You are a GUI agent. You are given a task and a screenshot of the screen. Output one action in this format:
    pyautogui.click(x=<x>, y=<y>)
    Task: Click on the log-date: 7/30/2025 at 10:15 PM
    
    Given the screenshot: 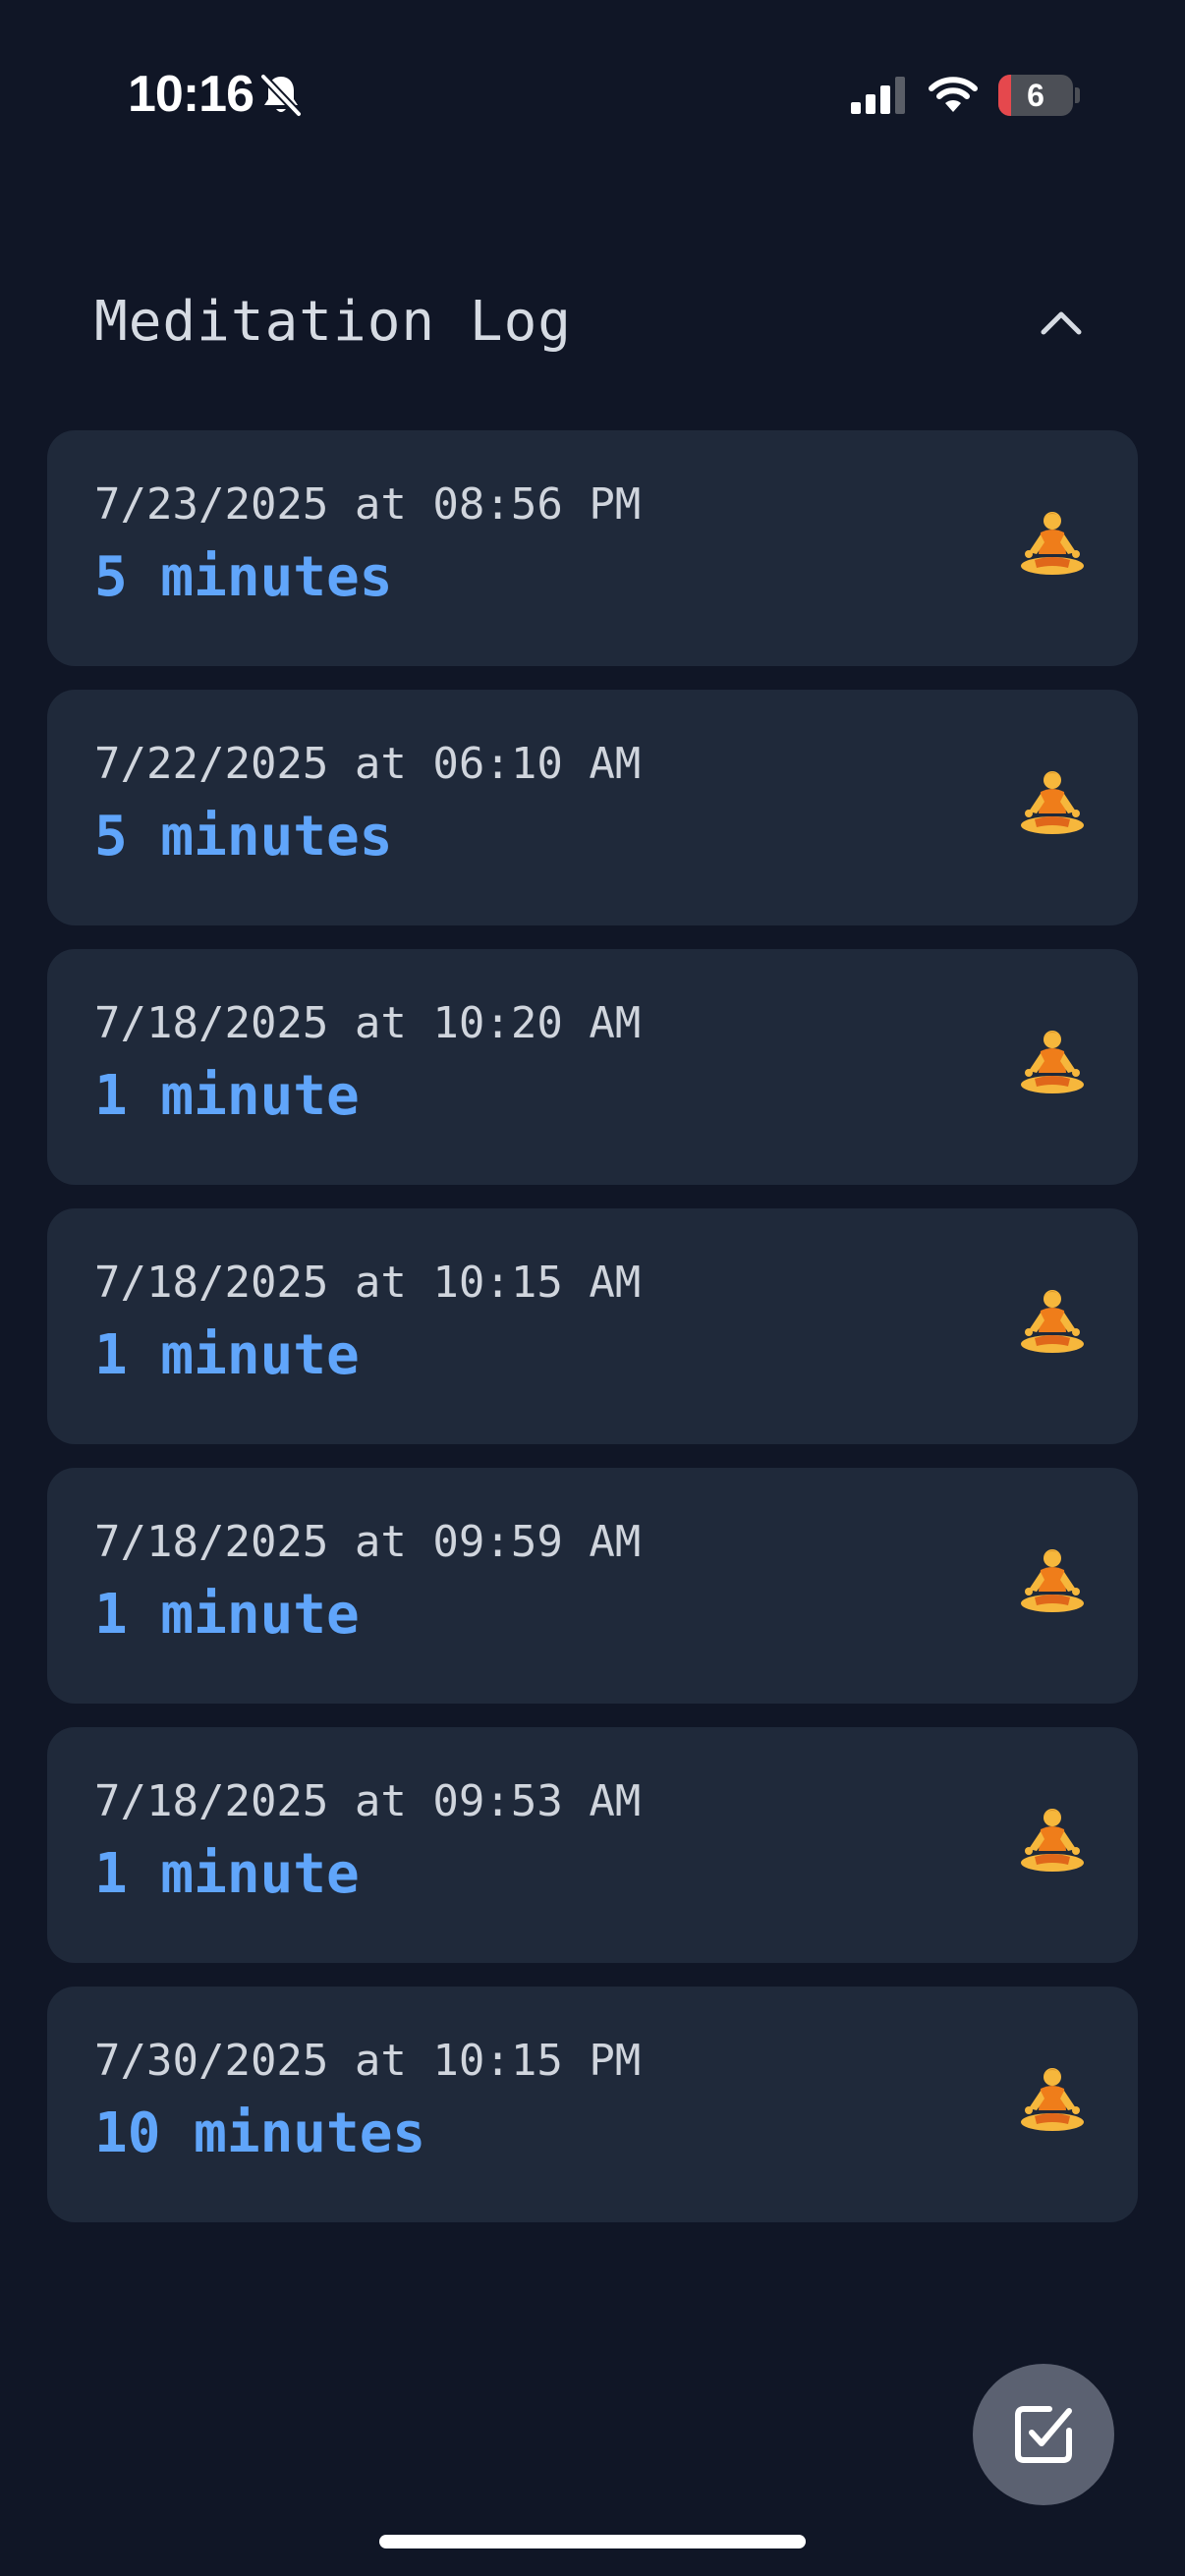 What is the action you would take?
    pyautogui.click(x=368, y=2061)
    